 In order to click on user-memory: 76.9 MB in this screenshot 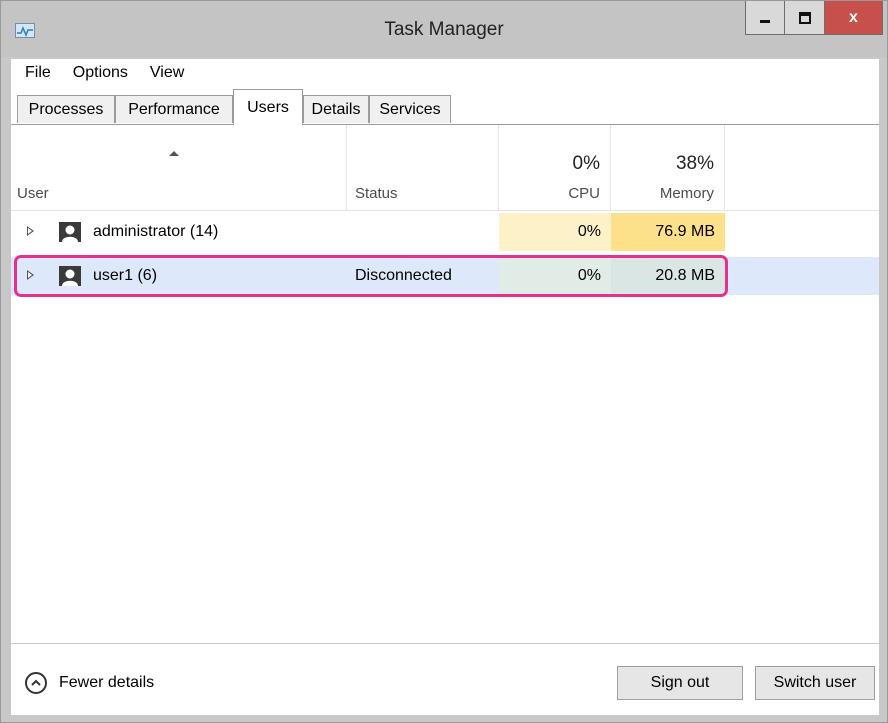, I will do `click(668, 232)`.